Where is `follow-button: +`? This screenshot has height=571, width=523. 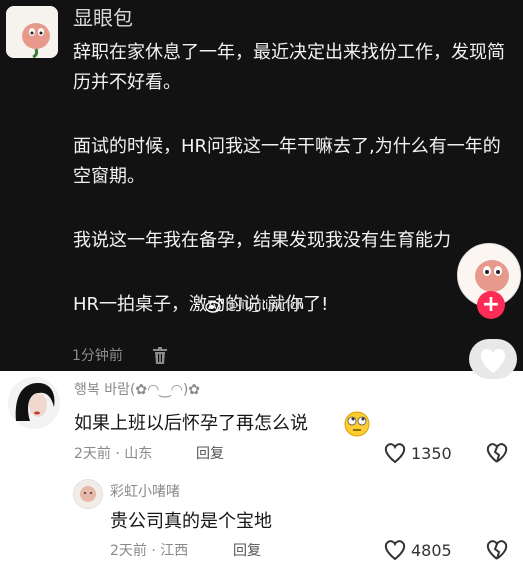 follow-button: + is located at coordinates (491, 305).